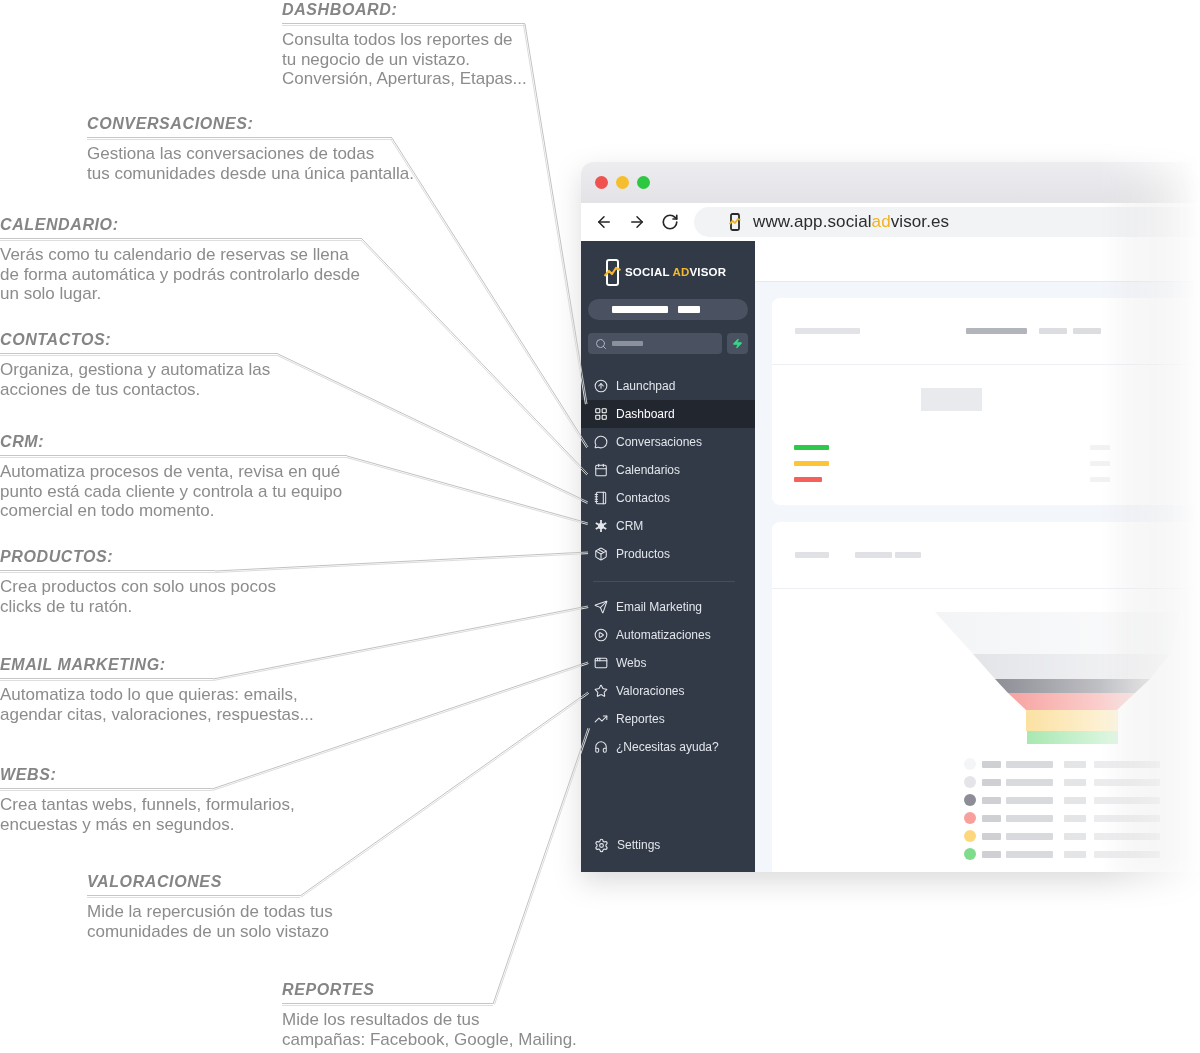 The height and width of the screenshot is (1053, 1200). What do you see at coordinates (668, 386) in the screenshot?
I see `nav-item: Launchpad` at bounding box center [668, 386].